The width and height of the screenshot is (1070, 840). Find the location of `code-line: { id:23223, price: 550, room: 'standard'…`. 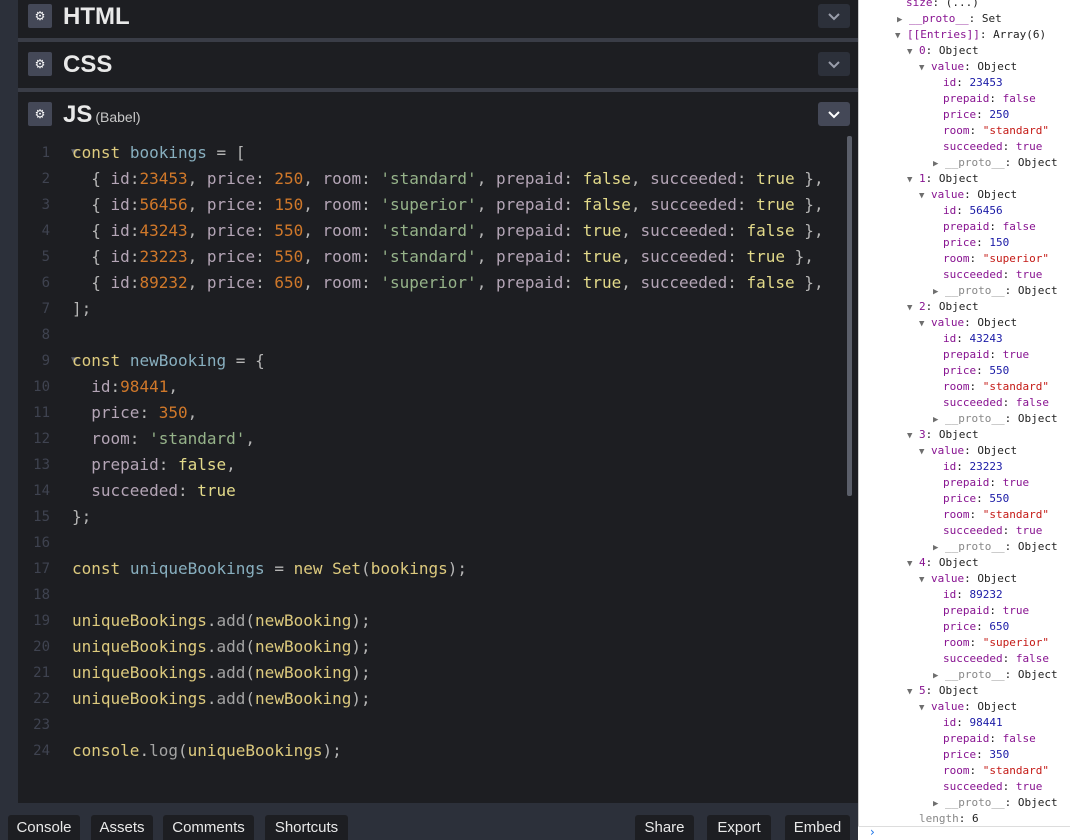

code-line: { id:23223, price: 550, room: 'standard'… is located at coordinates (443, 257).